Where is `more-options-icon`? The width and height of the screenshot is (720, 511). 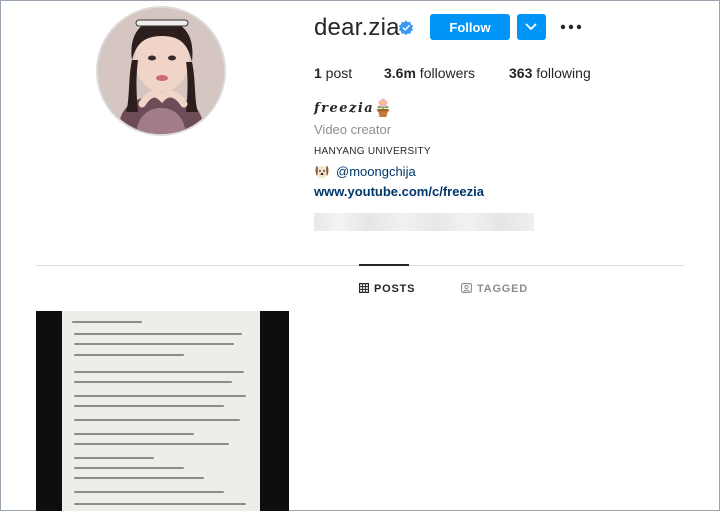 more-options-icon is located at coordinates (571, 27).